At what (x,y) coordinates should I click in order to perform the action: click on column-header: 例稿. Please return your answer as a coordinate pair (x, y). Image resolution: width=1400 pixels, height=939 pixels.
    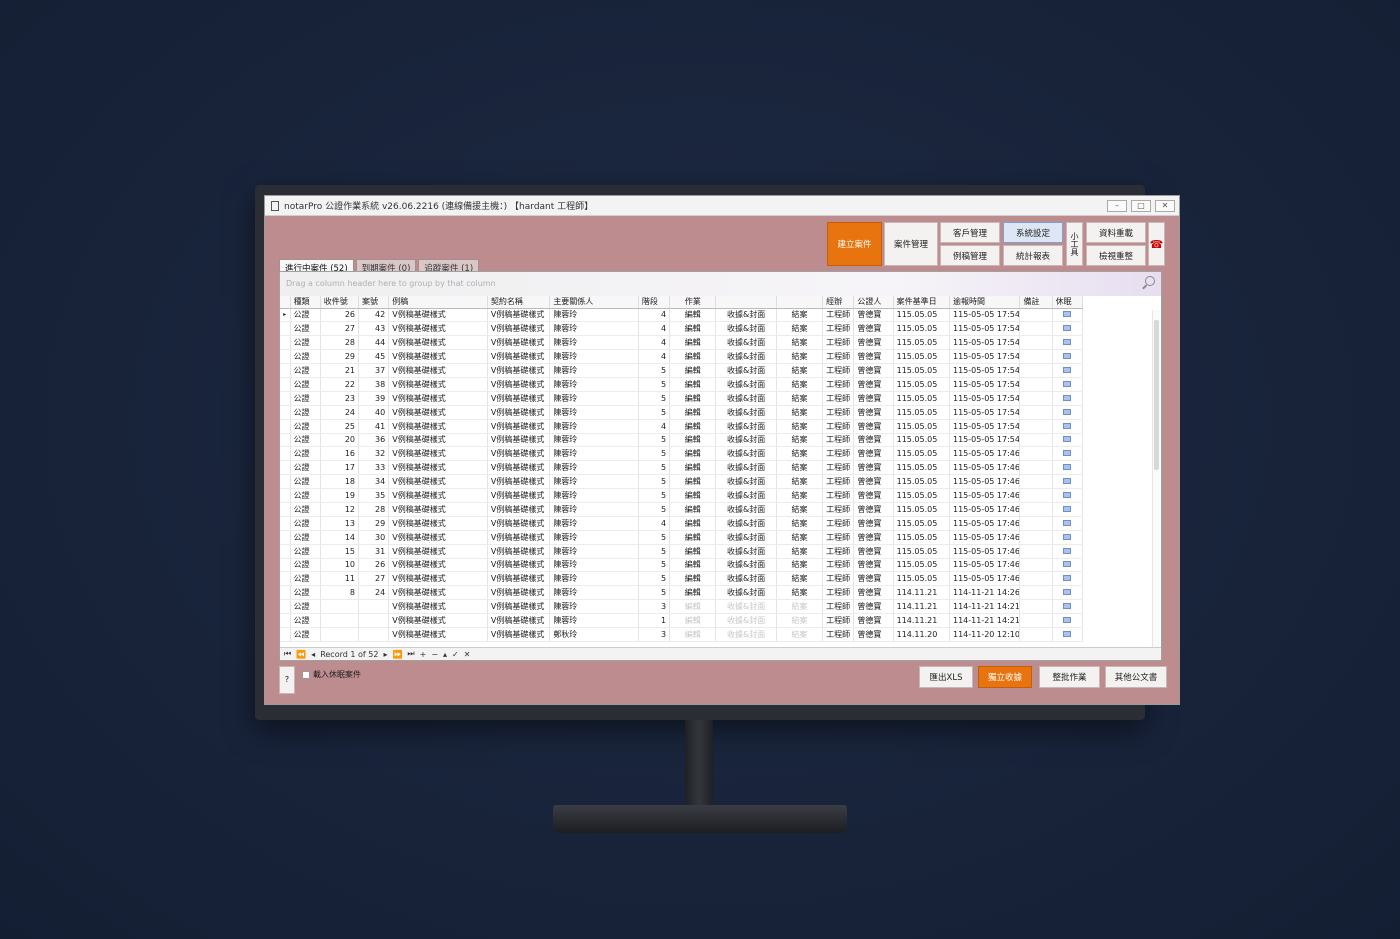
    Looking at the image, I should click on (438, 302).